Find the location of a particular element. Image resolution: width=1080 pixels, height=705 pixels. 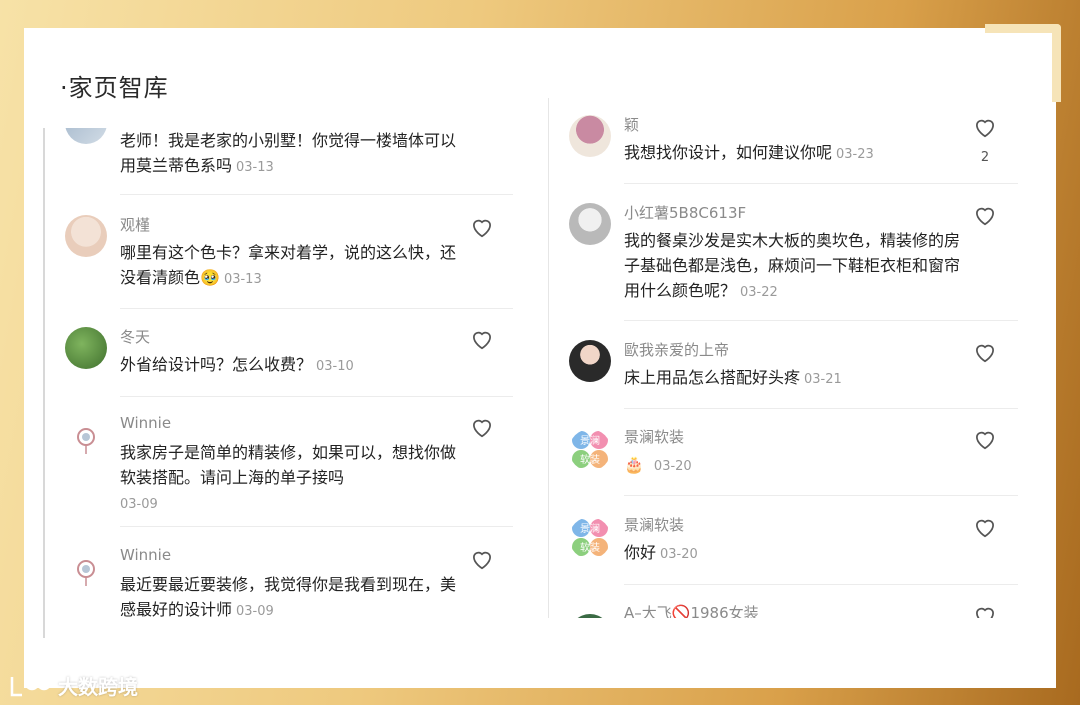

comment-text: 哪里有这个色卡？拿来对着学，说的这么快，还没看清颜色🥹 03-13 is located at coordinates (288, 265).